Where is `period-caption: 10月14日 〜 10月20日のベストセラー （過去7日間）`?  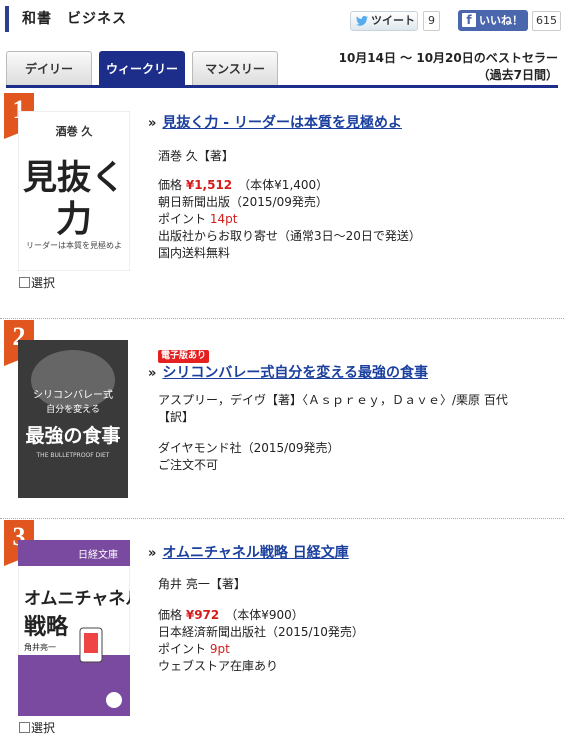
period-caption: 10月14日 〜 10月20日のベストセラー （過去7日間） is located at coordinates (448, 67).